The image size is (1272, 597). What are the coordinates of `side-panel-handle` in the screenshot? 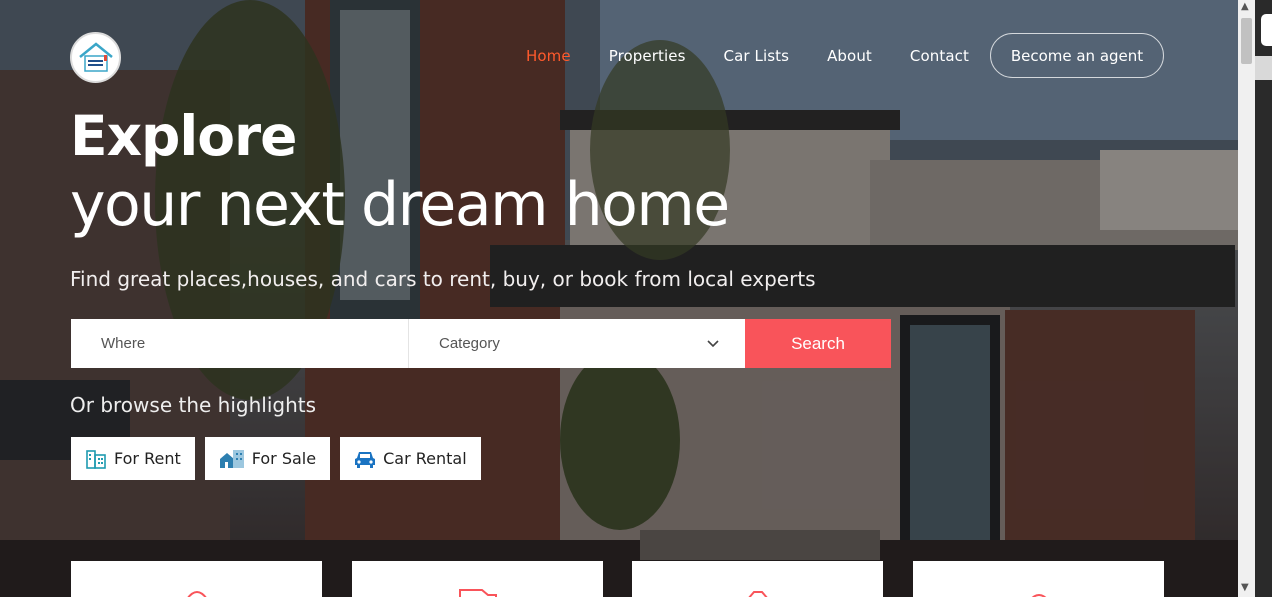 It's located at (1263, 68).